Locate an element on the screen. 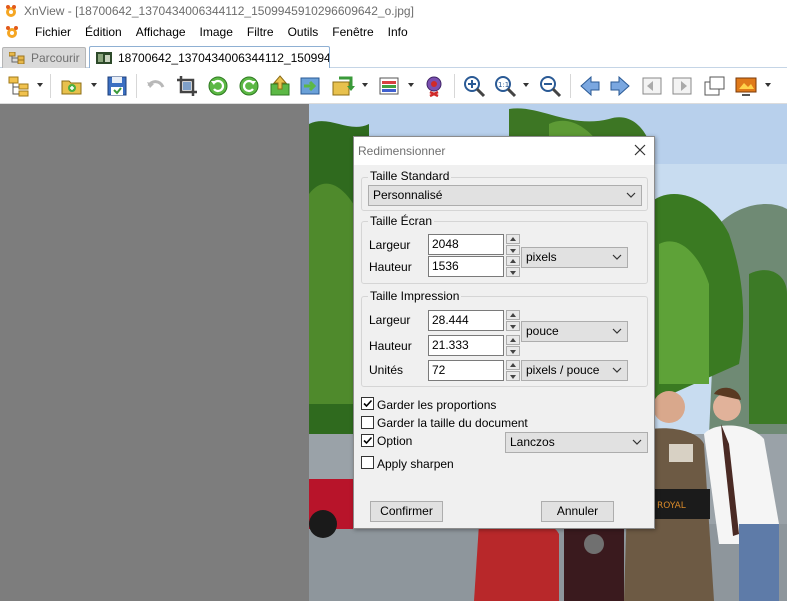 This screenshot has height=601, width=787. adjust-dropdown-icon is located at coordinates (411, 85).